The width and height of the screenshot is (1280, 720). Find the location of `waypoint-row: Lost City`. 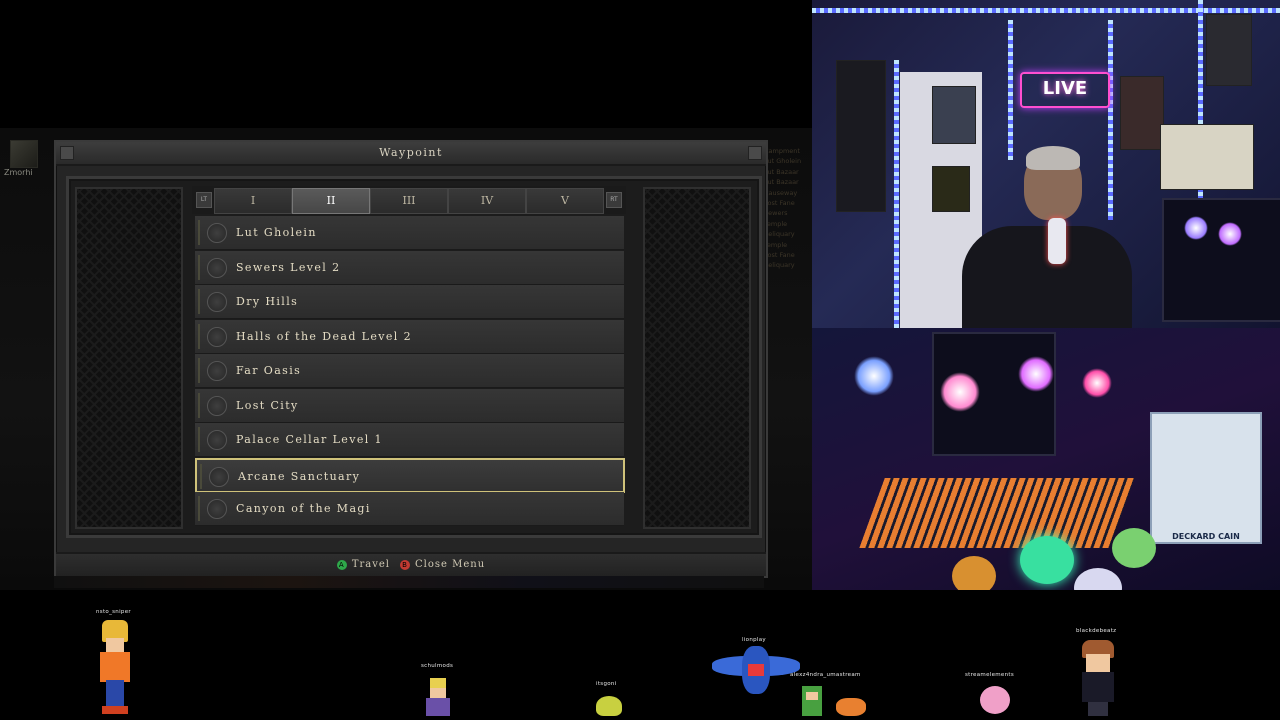

waypoint-row: Lost City is located at coordinates (409, 405).